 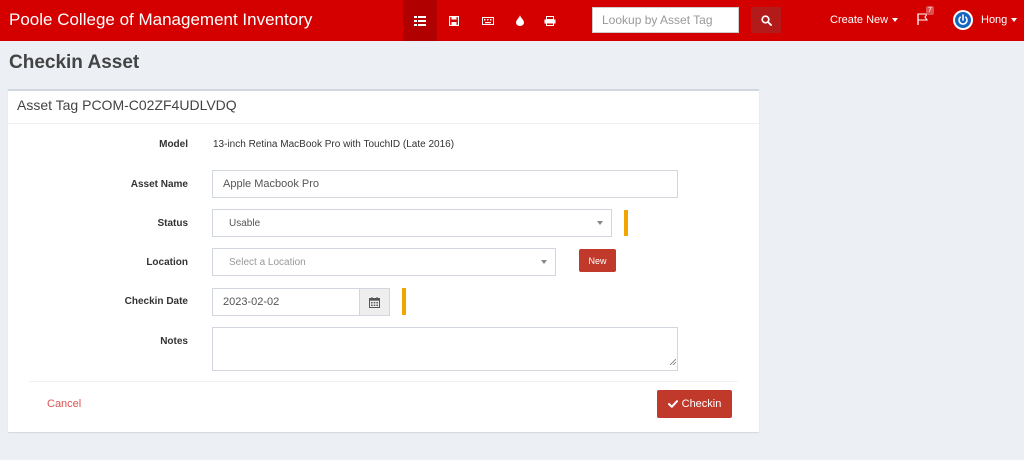 What do you see at coordinates (488, 20) in the screenshot?
I see `accessory-icon` at bounding box center [488, 20].